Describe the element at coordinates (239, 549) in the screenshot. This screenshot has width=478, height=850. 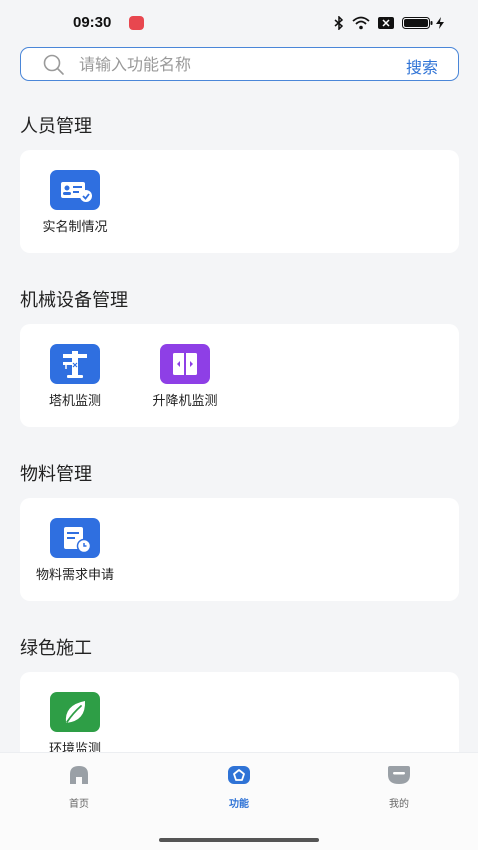
I see `section-card-materials: 物料需求申请` at that location.